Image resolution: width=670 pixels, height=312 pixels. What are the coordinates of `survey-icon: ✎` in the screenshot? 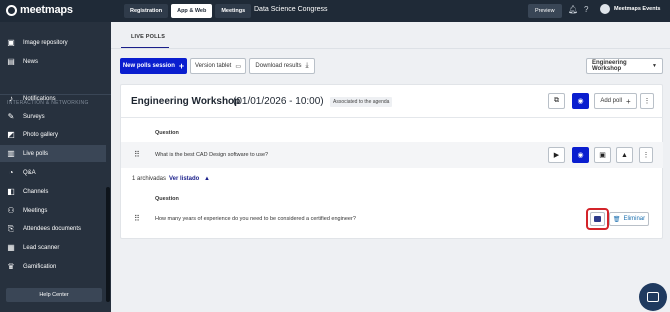 It's located at (11, 116).